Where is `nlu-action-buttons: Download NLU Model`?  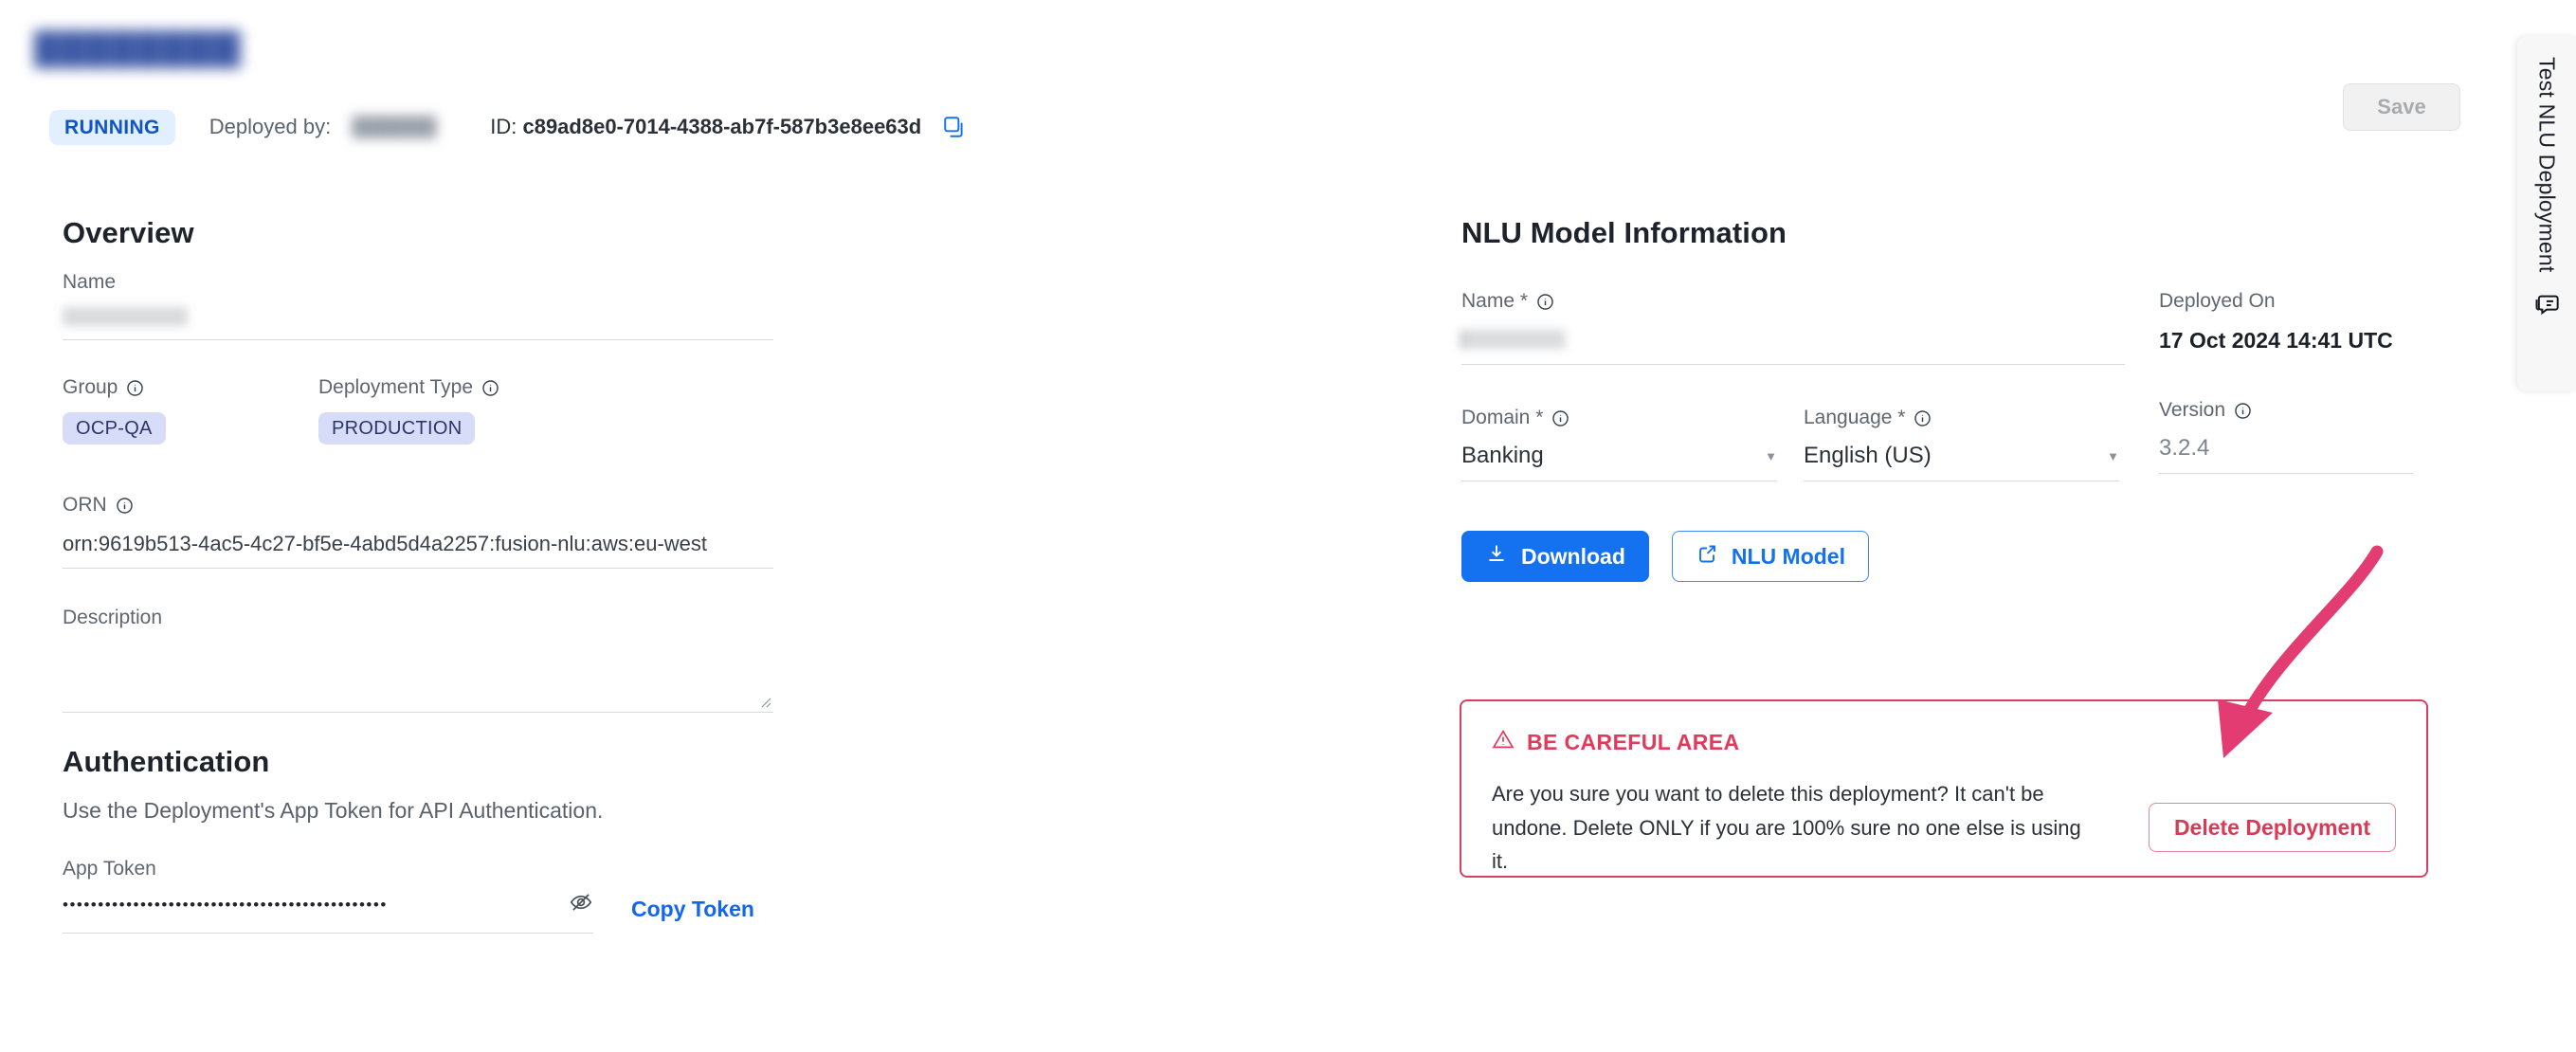
nlu-action-buttons: Download NLU Model is located at coordinates (1944, 557).